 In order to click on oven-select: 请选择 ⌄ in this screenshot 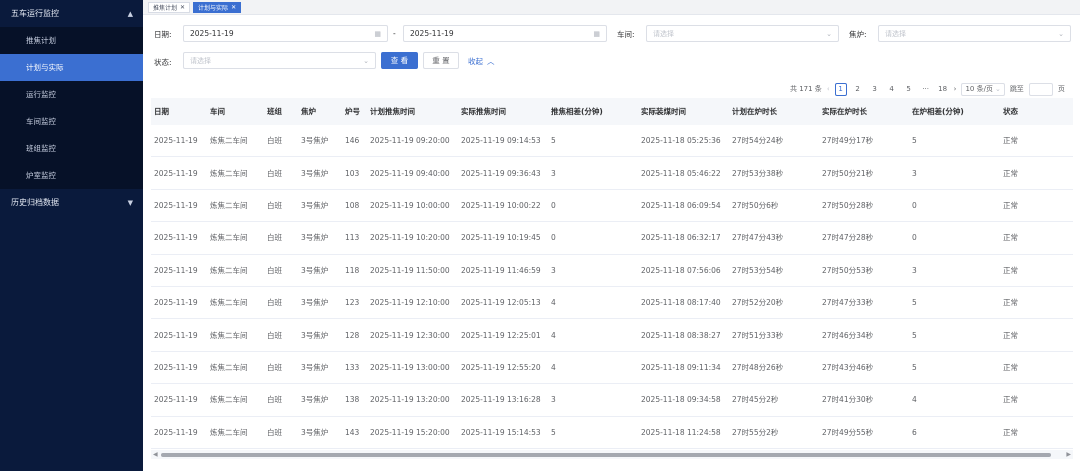, I will do `click(974, 33)`.